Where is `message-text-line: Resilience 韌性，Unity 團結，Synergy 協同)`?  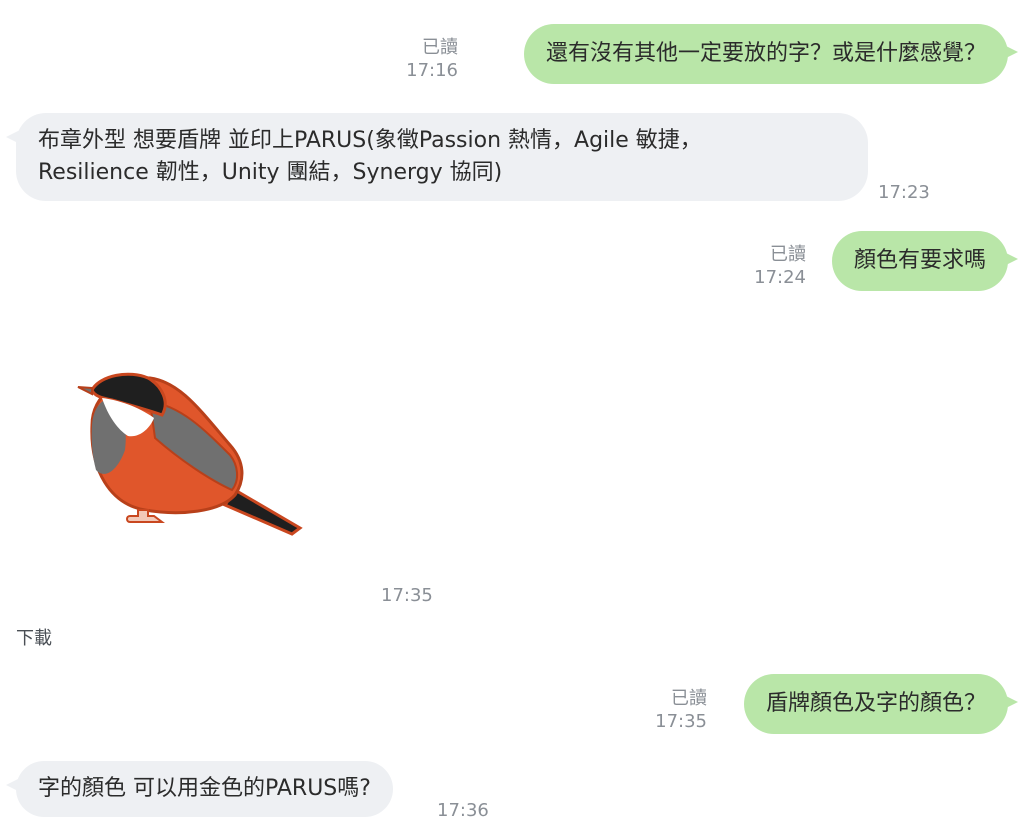
message-text-line: Resilience 韌性，Unity 團結，Synergy 協同) is located at coordinates (270, 172).